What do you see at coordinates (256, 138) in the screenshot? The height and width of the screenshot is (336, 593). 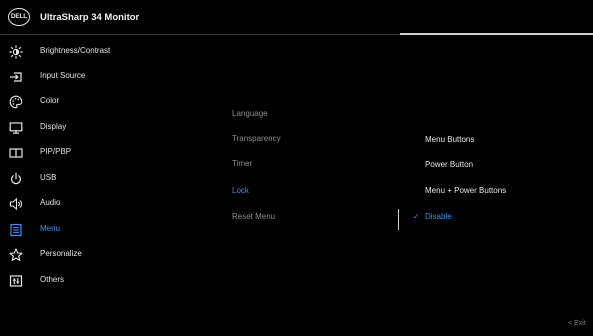 I see `submenu-item-transparency: Transparency` at bounding box center [256, 138].